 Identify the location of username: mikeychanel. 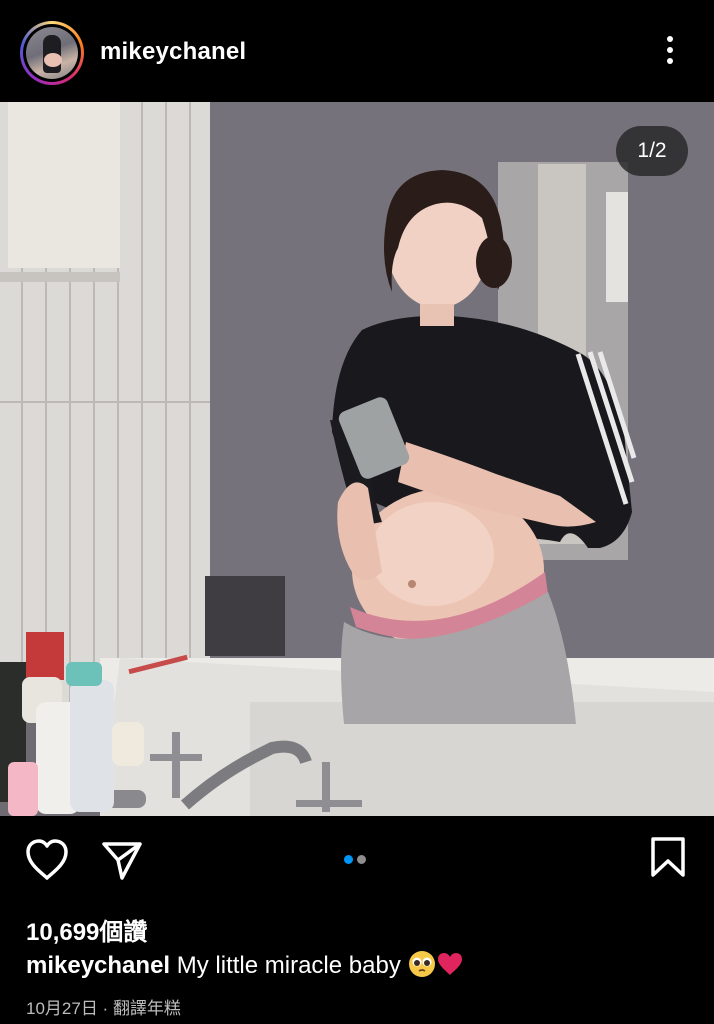
(173, 52).